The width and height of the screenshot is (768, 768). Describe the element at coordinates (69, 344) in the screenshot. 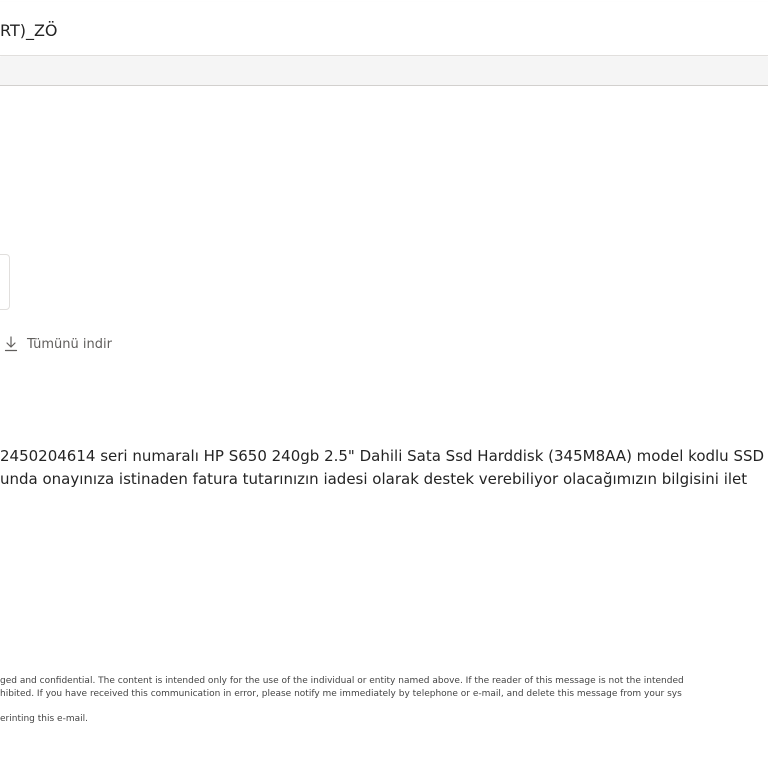

I see `download-all-label: Tümünü indir` at that location.